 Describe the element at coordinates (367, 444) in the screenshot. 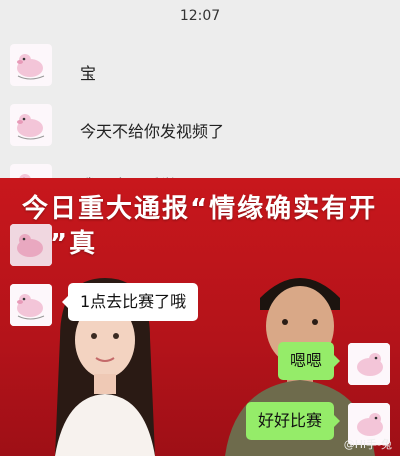

I see `watermark: @Hi手-兔` at that location.